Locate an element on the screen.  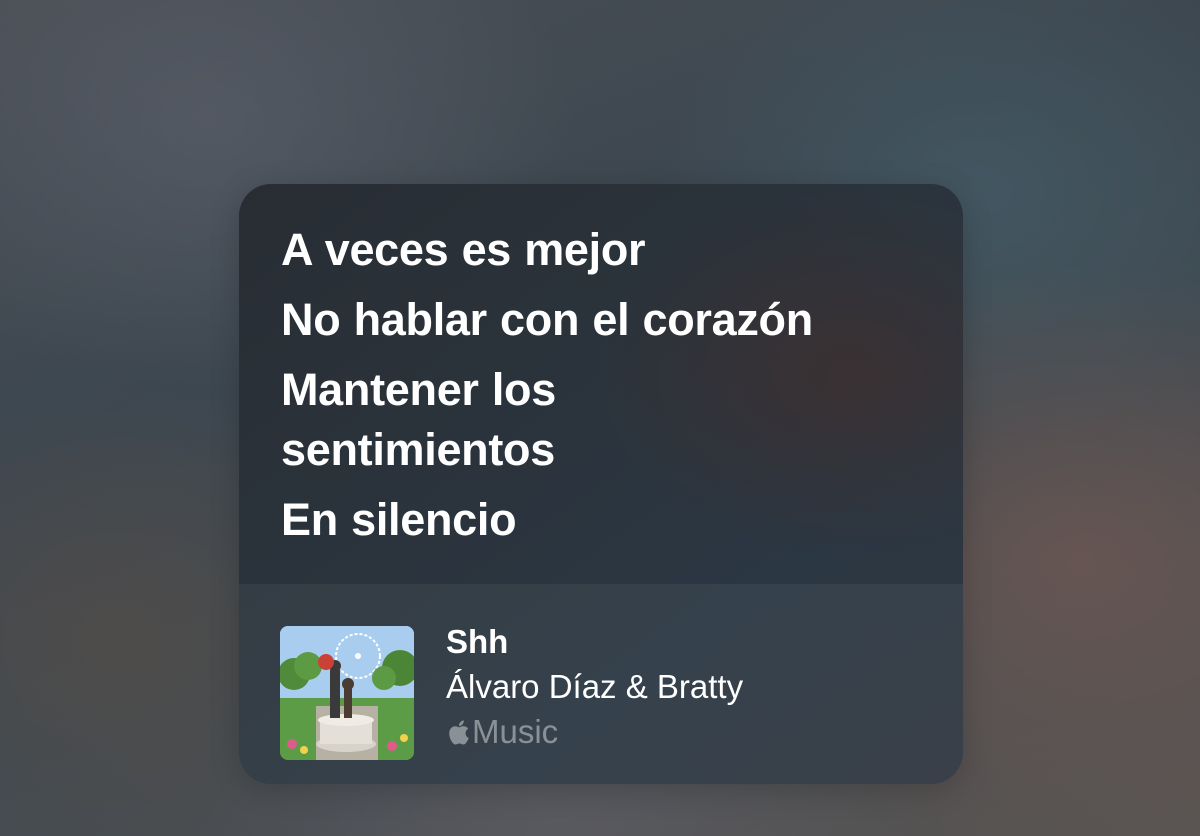
track-title: Shh is located at coordinates (477, 641).